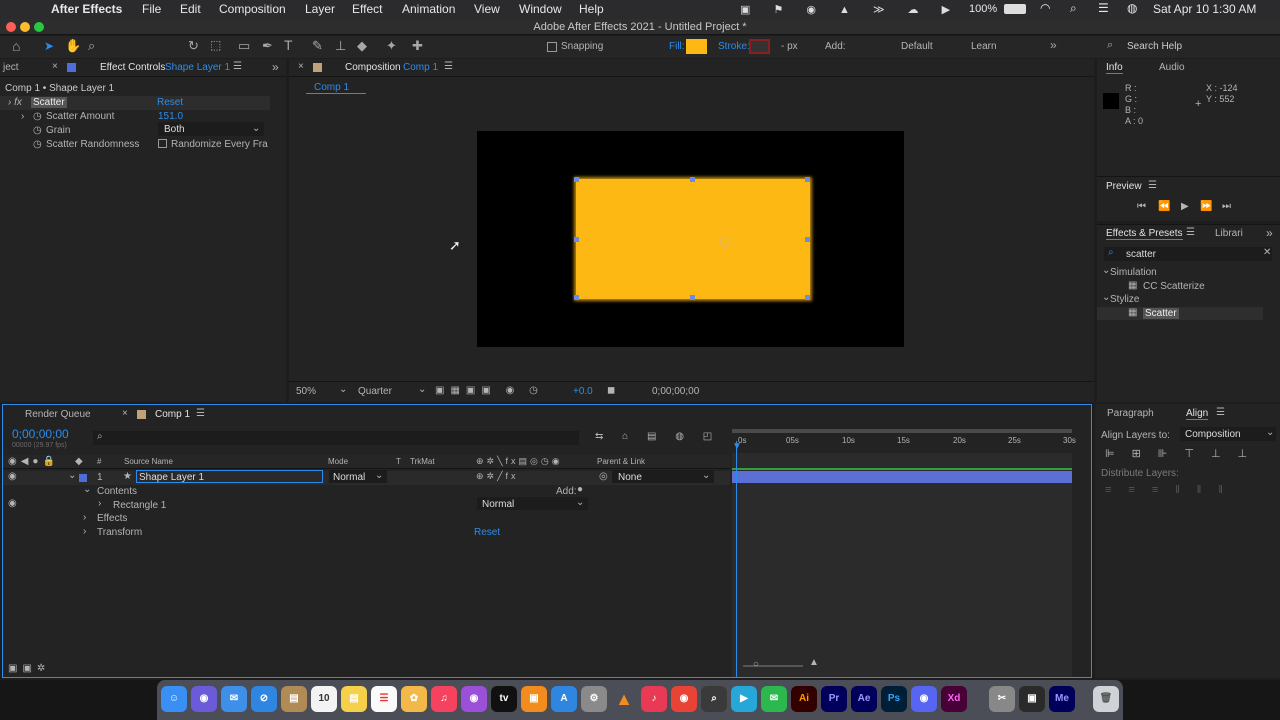 The image size is (1280, 720). I want to click on contents-add-label: Add:, so click(566, 491).